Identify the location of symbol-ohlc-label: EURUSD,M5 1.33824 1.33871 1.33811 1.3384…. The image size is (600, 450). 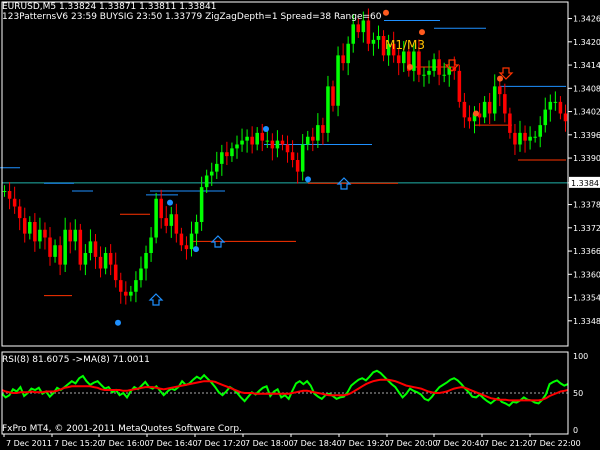
(109, 7).